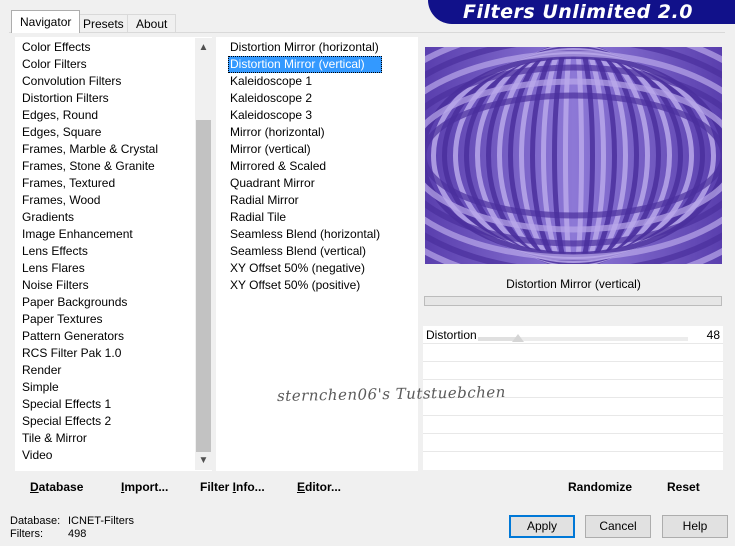 The width and height of the screenshot is (735, 546). Describe the element at coordinates (90, 166) in the screenshot. I see `category-item: Frames, Stone & Granite` at that location.